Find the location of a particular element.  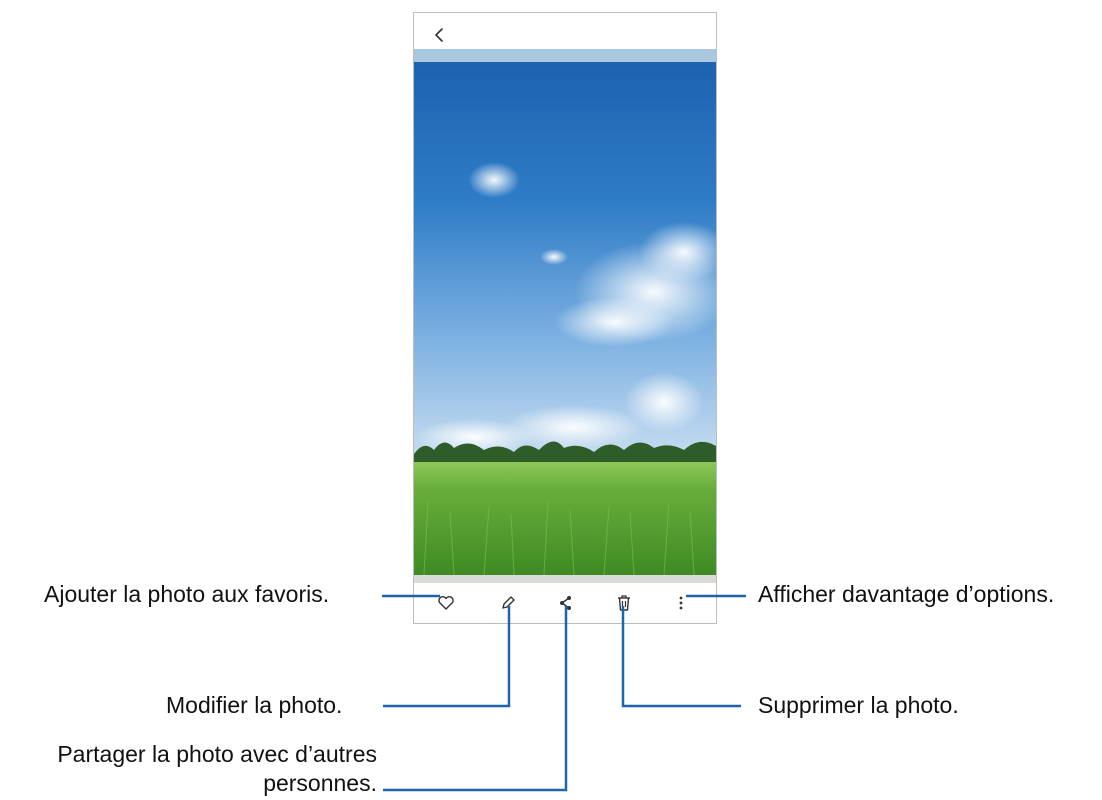

trash-icon is located at coordinates (624, 603).